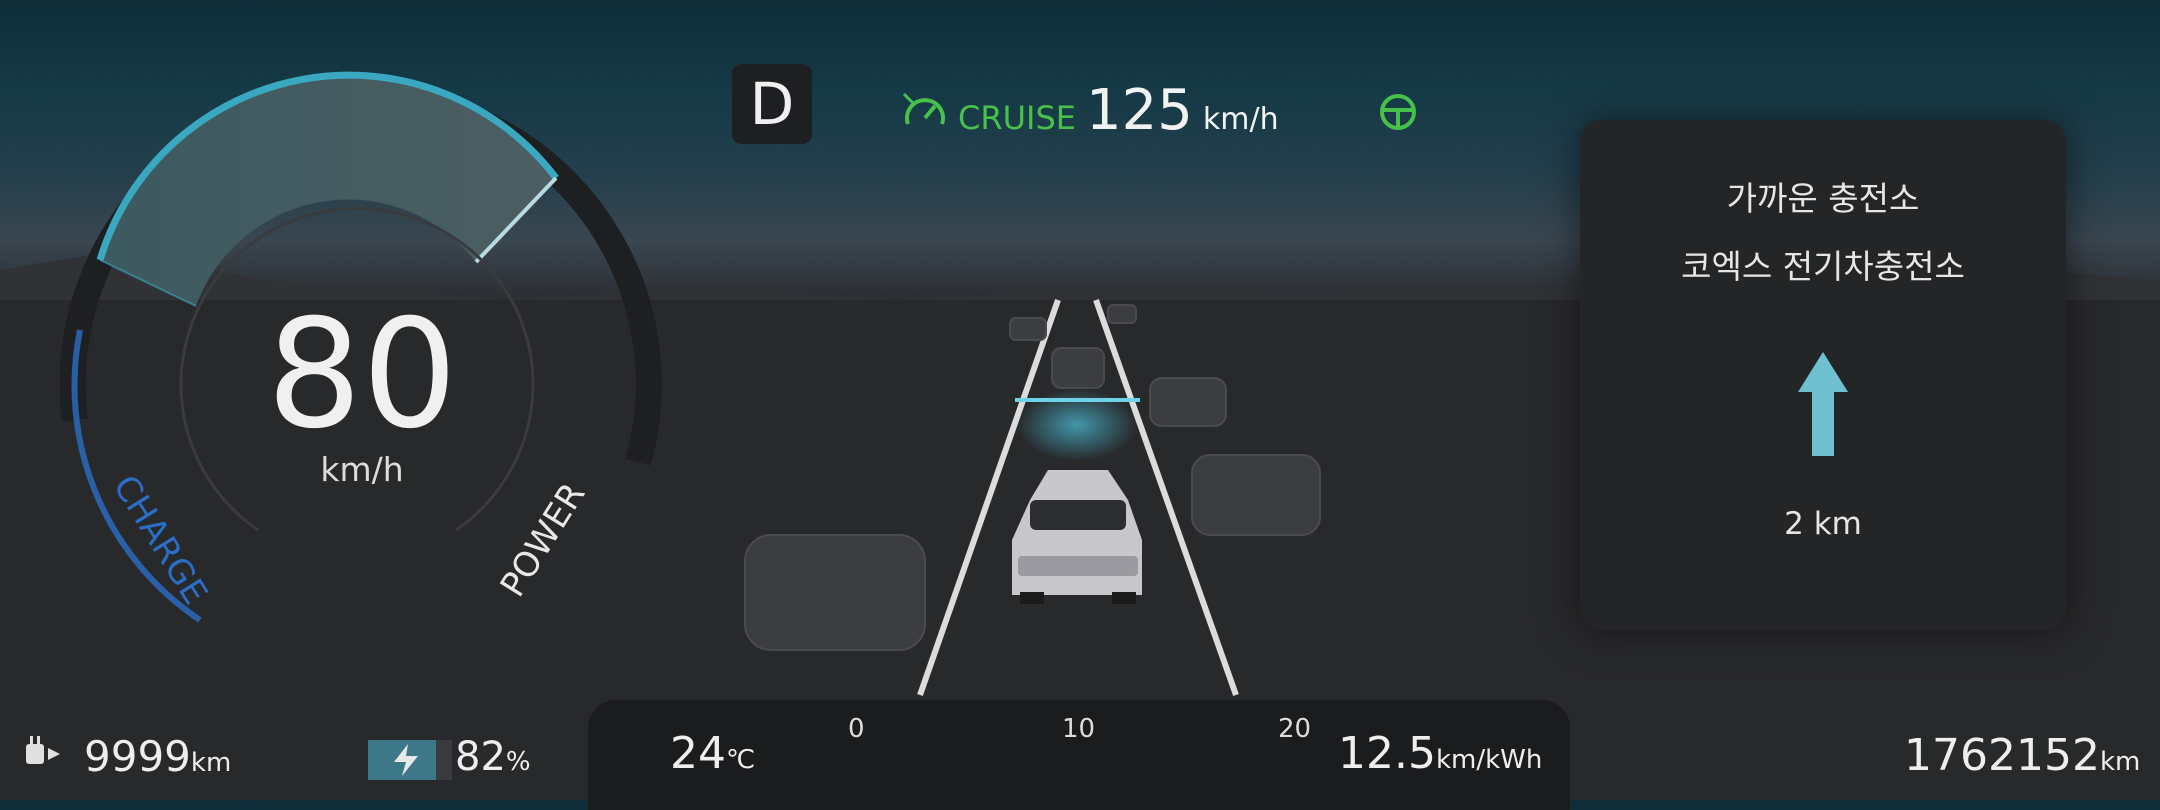 This screenshot has height=810, width=2160. I want to click on ev-plug-icon, so click(43, 750).